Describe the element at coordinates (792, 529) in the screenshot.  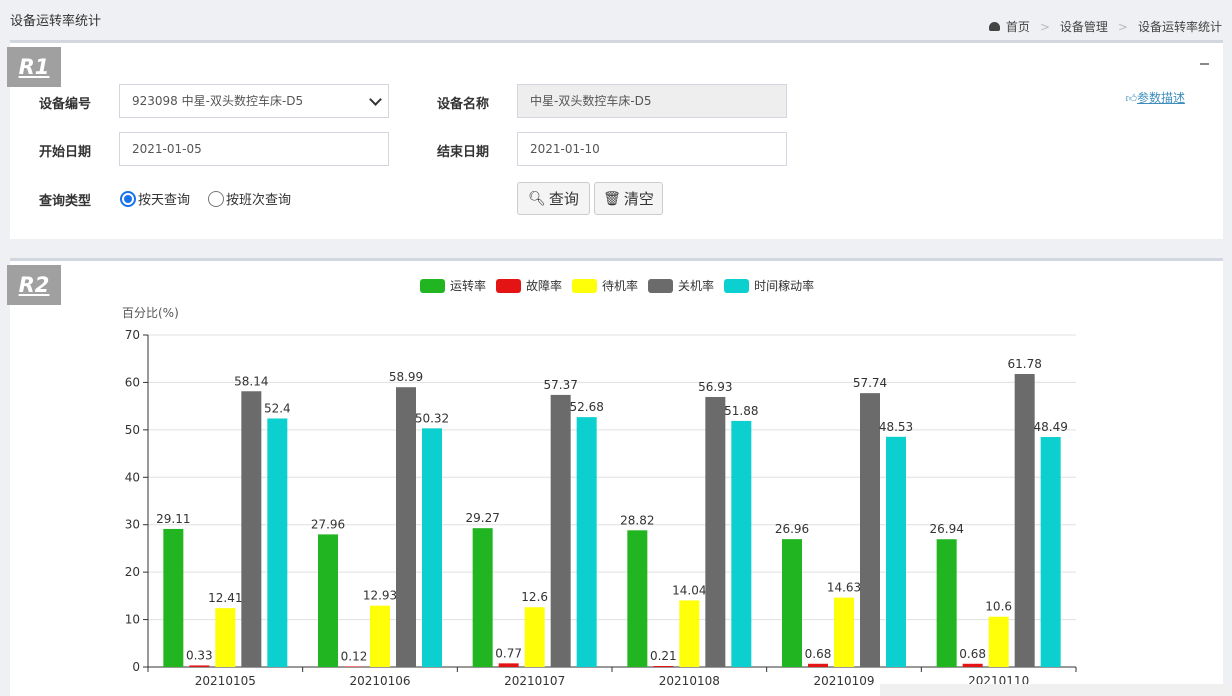
I see `data-label: 26.96` at that location.